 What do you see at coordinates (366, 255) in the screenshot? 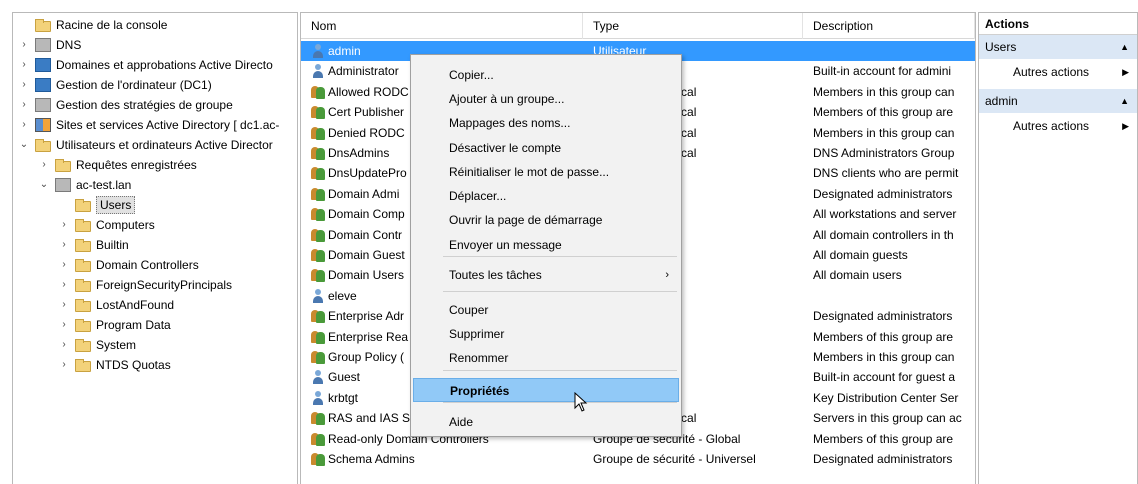
I see `cell-name-text: Domain Guest` at bounding box center [366, 255].